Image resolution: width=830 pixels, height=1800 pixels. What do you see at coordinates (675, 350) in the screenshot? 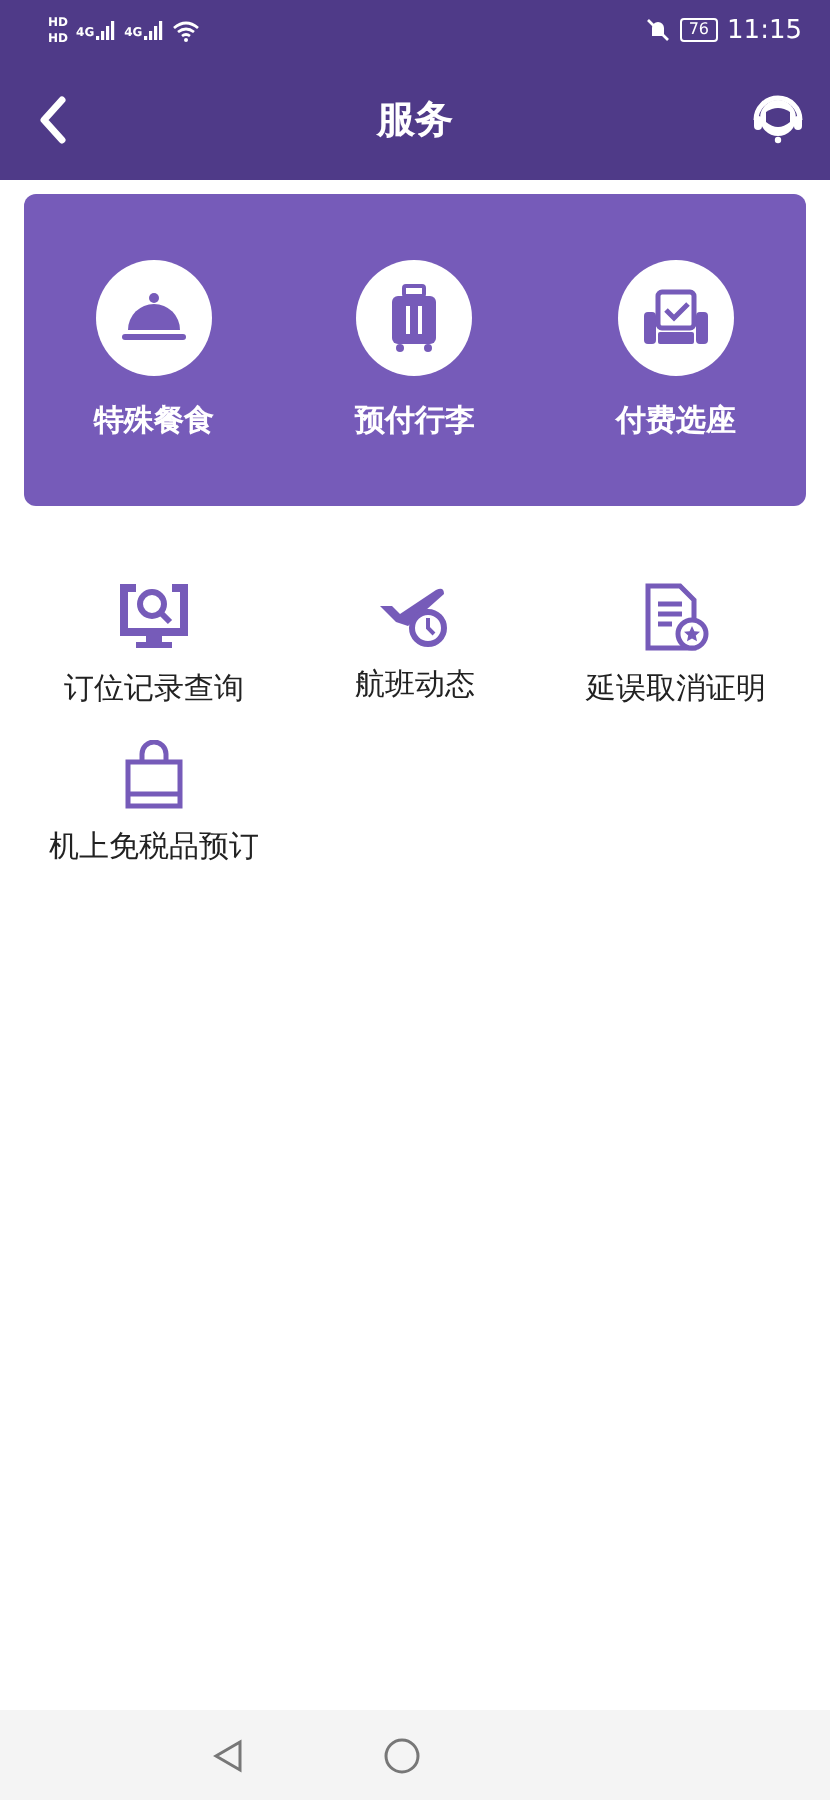
I see `featured-service-button: 付费选座` at bounding box center [675, 350].